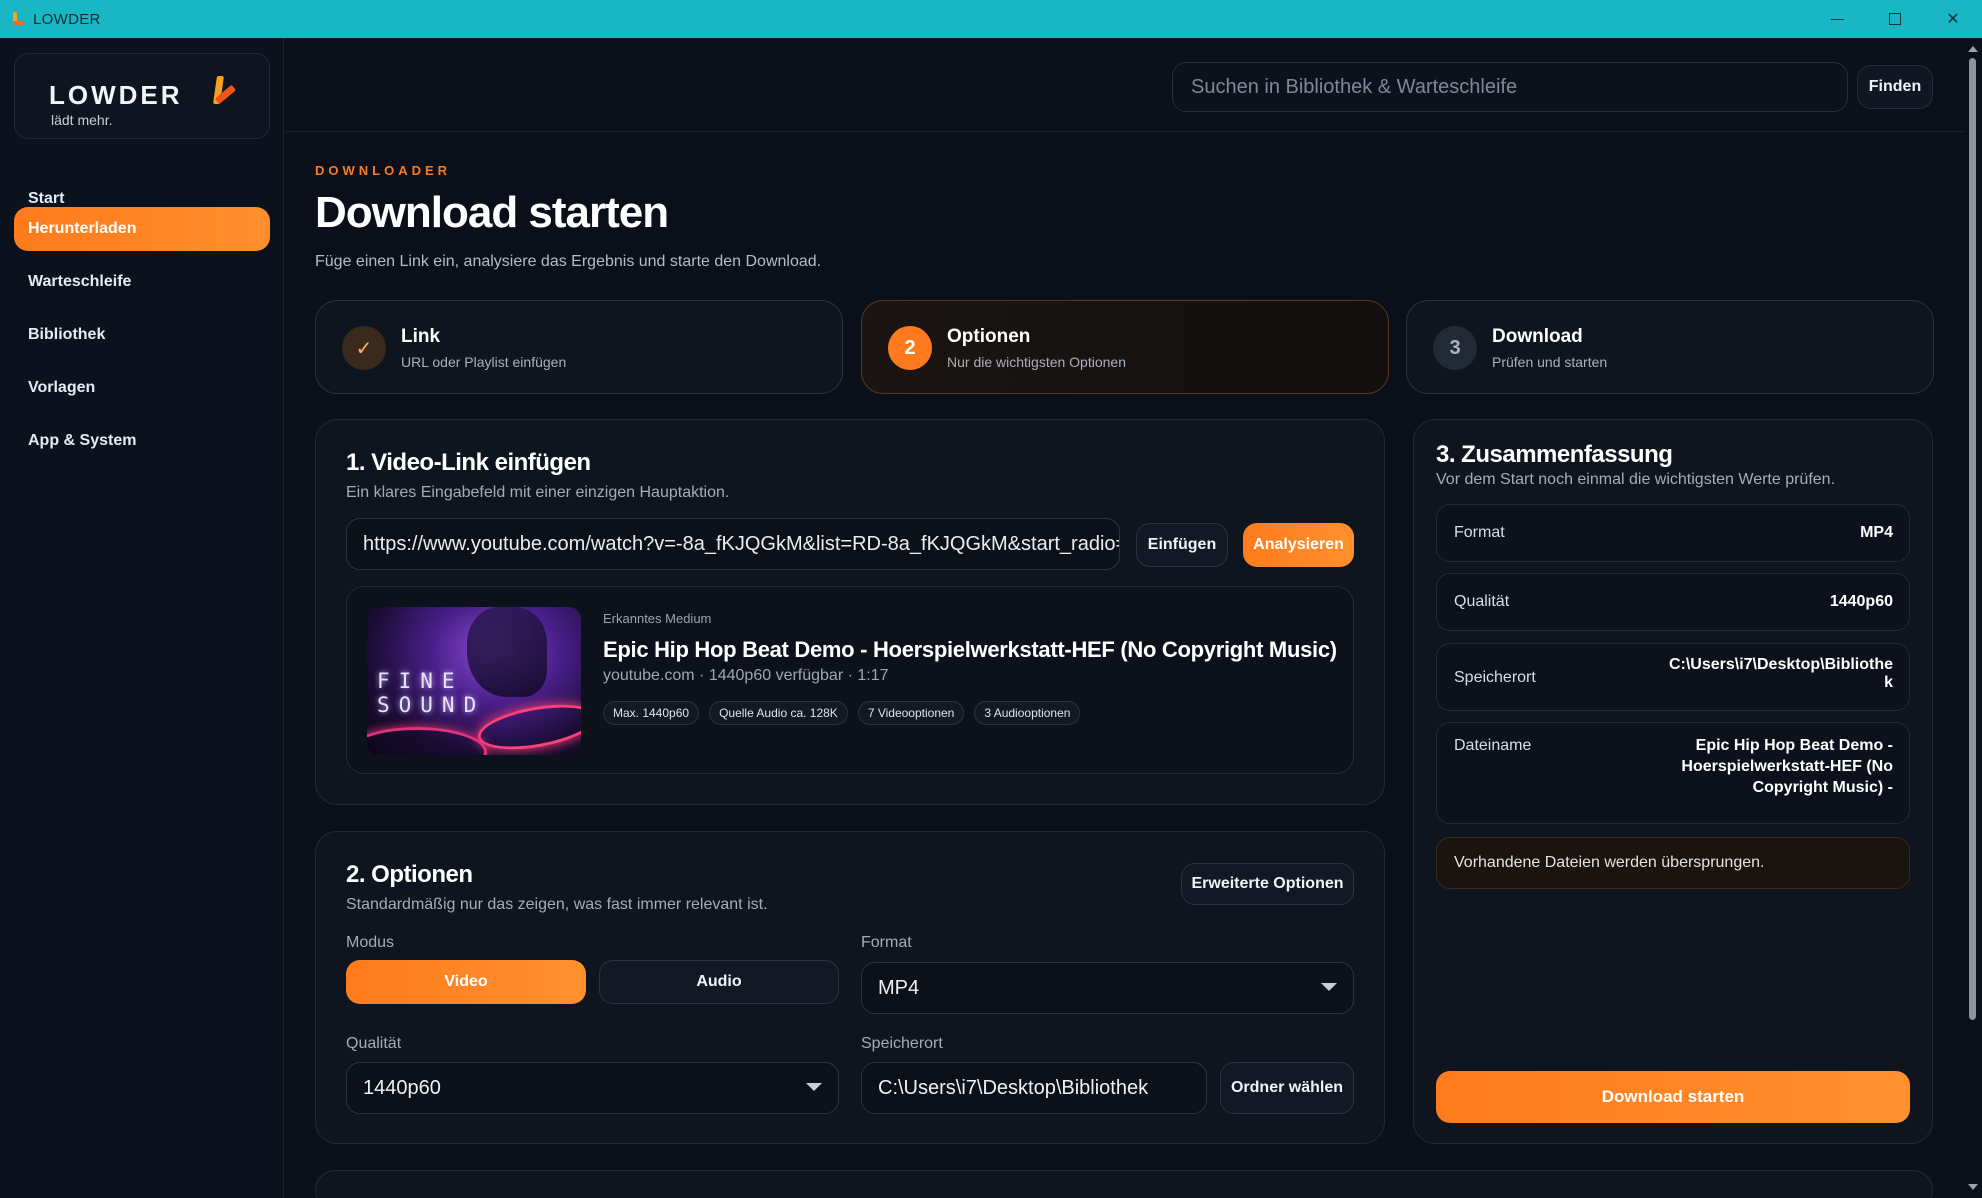  I want to click on top-bar: Finden, so click(1124, 85).